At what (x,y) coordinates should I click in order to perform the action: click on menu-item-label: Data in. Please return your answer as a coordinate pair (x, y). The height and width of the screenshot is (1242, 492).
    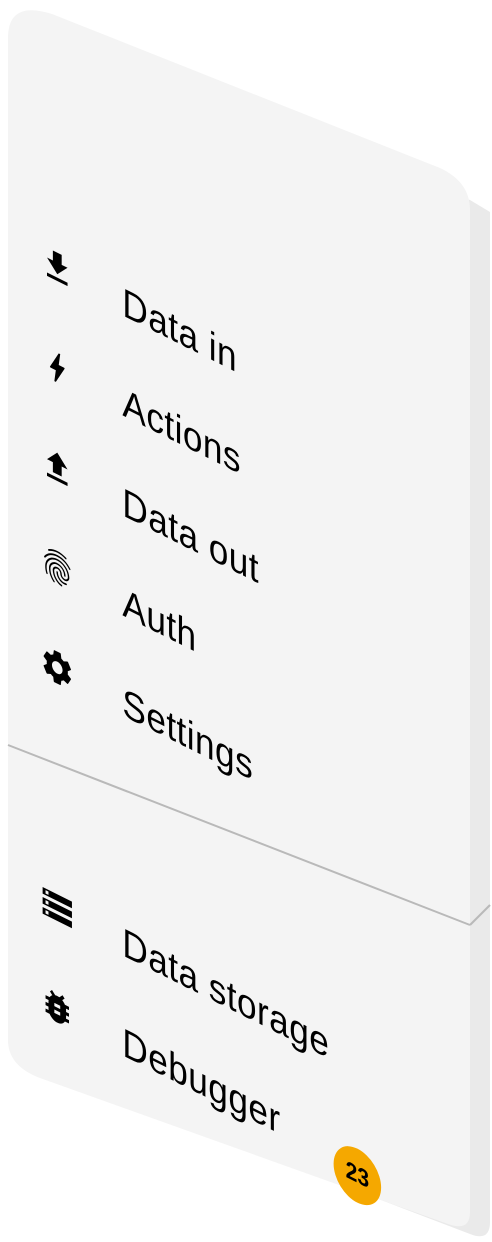
    Looking at the image, I should click on (180, 331).